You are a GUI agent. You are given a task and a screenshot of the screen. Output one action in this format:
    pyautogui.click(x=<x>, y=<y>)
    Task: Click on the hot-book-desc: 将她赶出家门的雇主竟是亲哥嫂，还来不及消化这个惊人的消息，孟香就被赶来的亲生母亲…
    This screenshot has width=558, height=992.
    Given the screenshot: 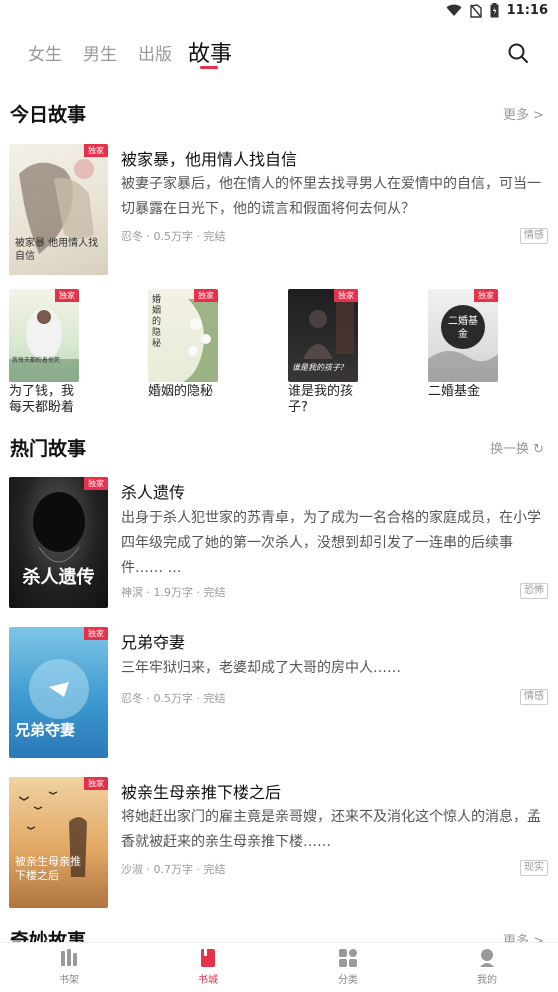 What is the action you would take?
    pyautogui.click(x=331, y=829)
    